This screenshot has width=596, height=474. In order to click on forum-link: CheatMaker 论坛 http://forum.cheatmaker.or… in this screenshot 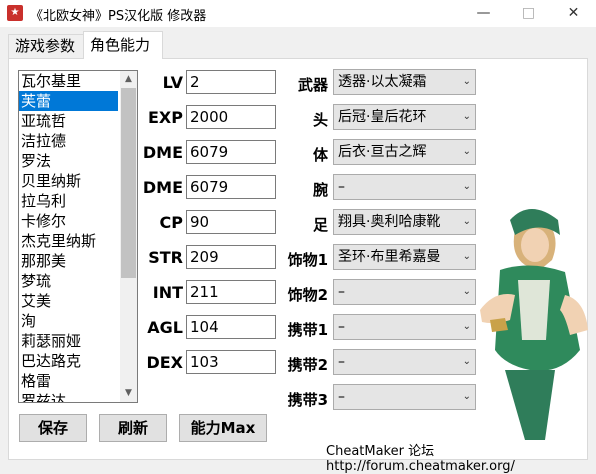, I will do `click(461, 457)`.